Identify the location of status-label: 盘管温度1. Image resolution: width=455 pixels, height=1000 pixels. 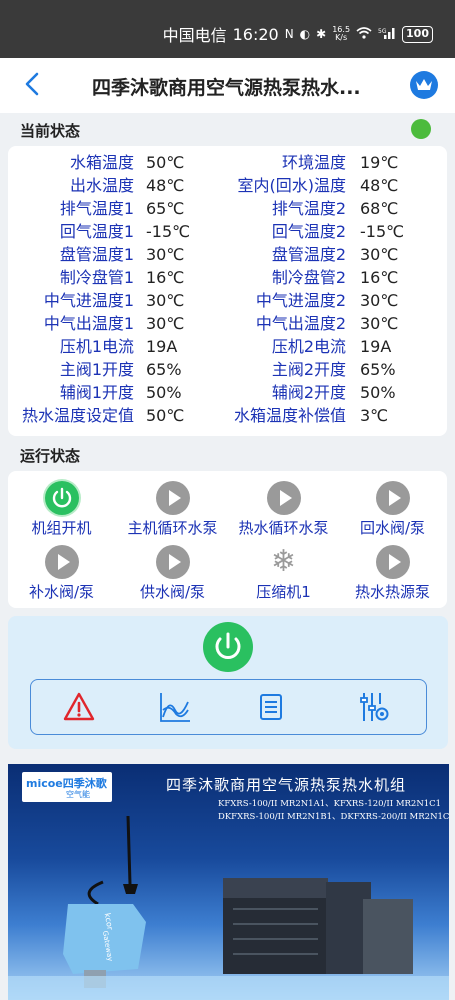
(96, 254).